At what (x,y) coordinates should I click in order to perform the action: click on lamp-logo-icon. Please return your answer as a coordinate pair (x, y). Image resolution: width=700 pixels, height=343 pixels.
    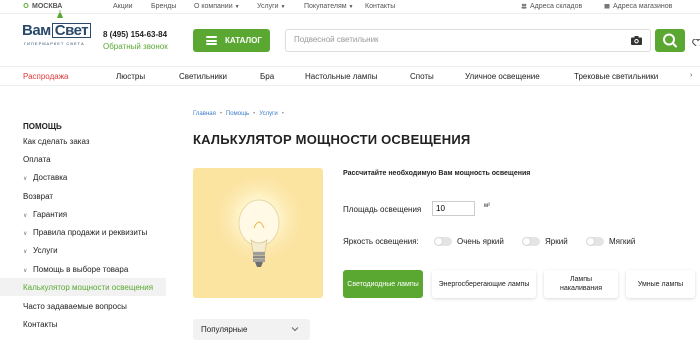
    Looking at the image, I should click on (60, 14).